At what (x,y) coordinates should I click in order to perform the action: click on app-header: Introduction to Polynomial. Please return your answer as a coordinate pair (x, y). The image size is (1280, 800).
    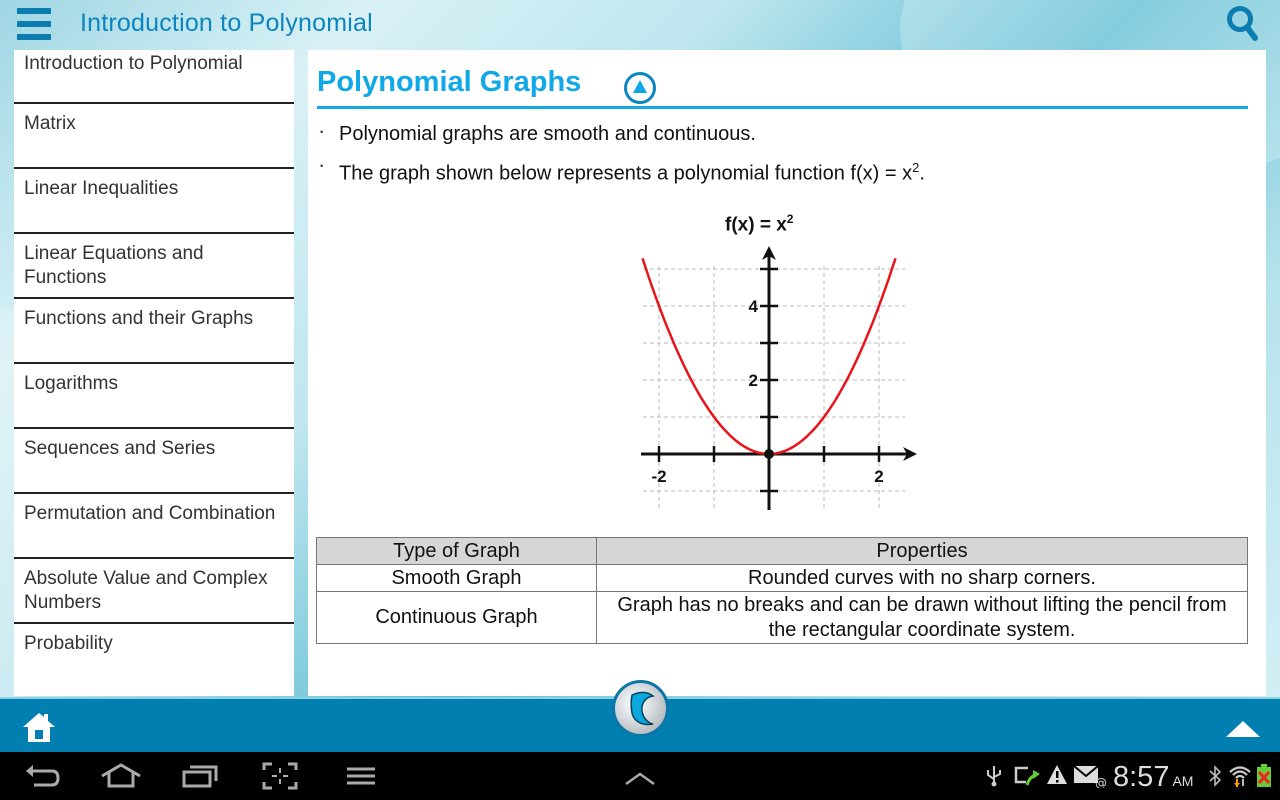
    Looking at the image, I should click on (640, 25).